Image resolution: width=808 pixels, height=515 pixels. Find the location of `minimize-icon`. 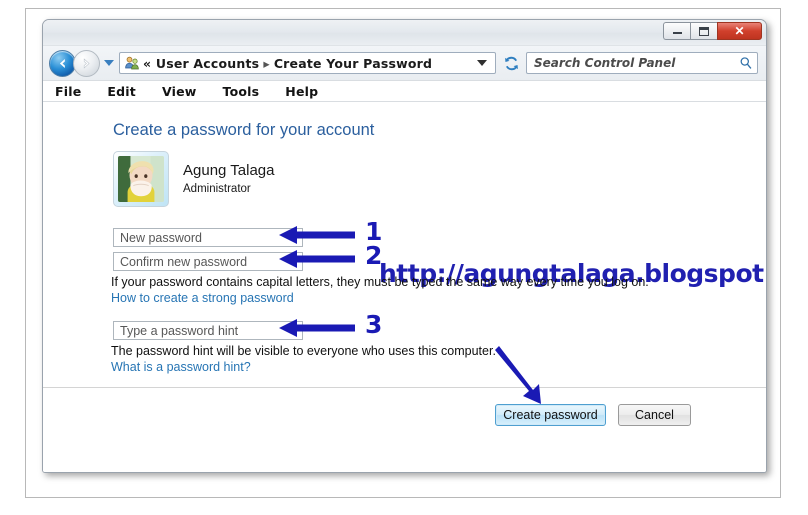

minimize-icon is located at coordinates (677, 31).